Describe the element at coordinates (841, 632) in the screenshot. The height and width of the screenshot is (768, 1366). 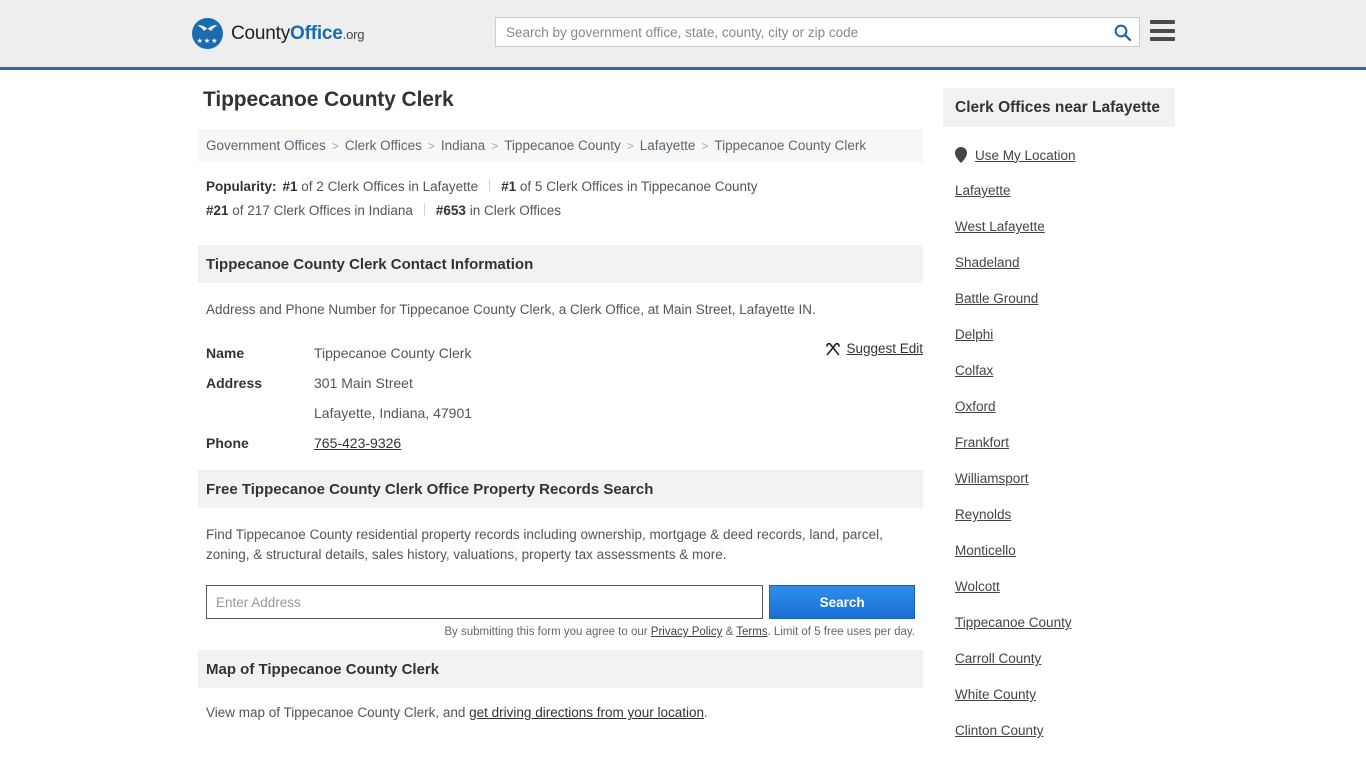
I see `disclaimer-suffix: . Limit of 5 free uses per day.` at that location.